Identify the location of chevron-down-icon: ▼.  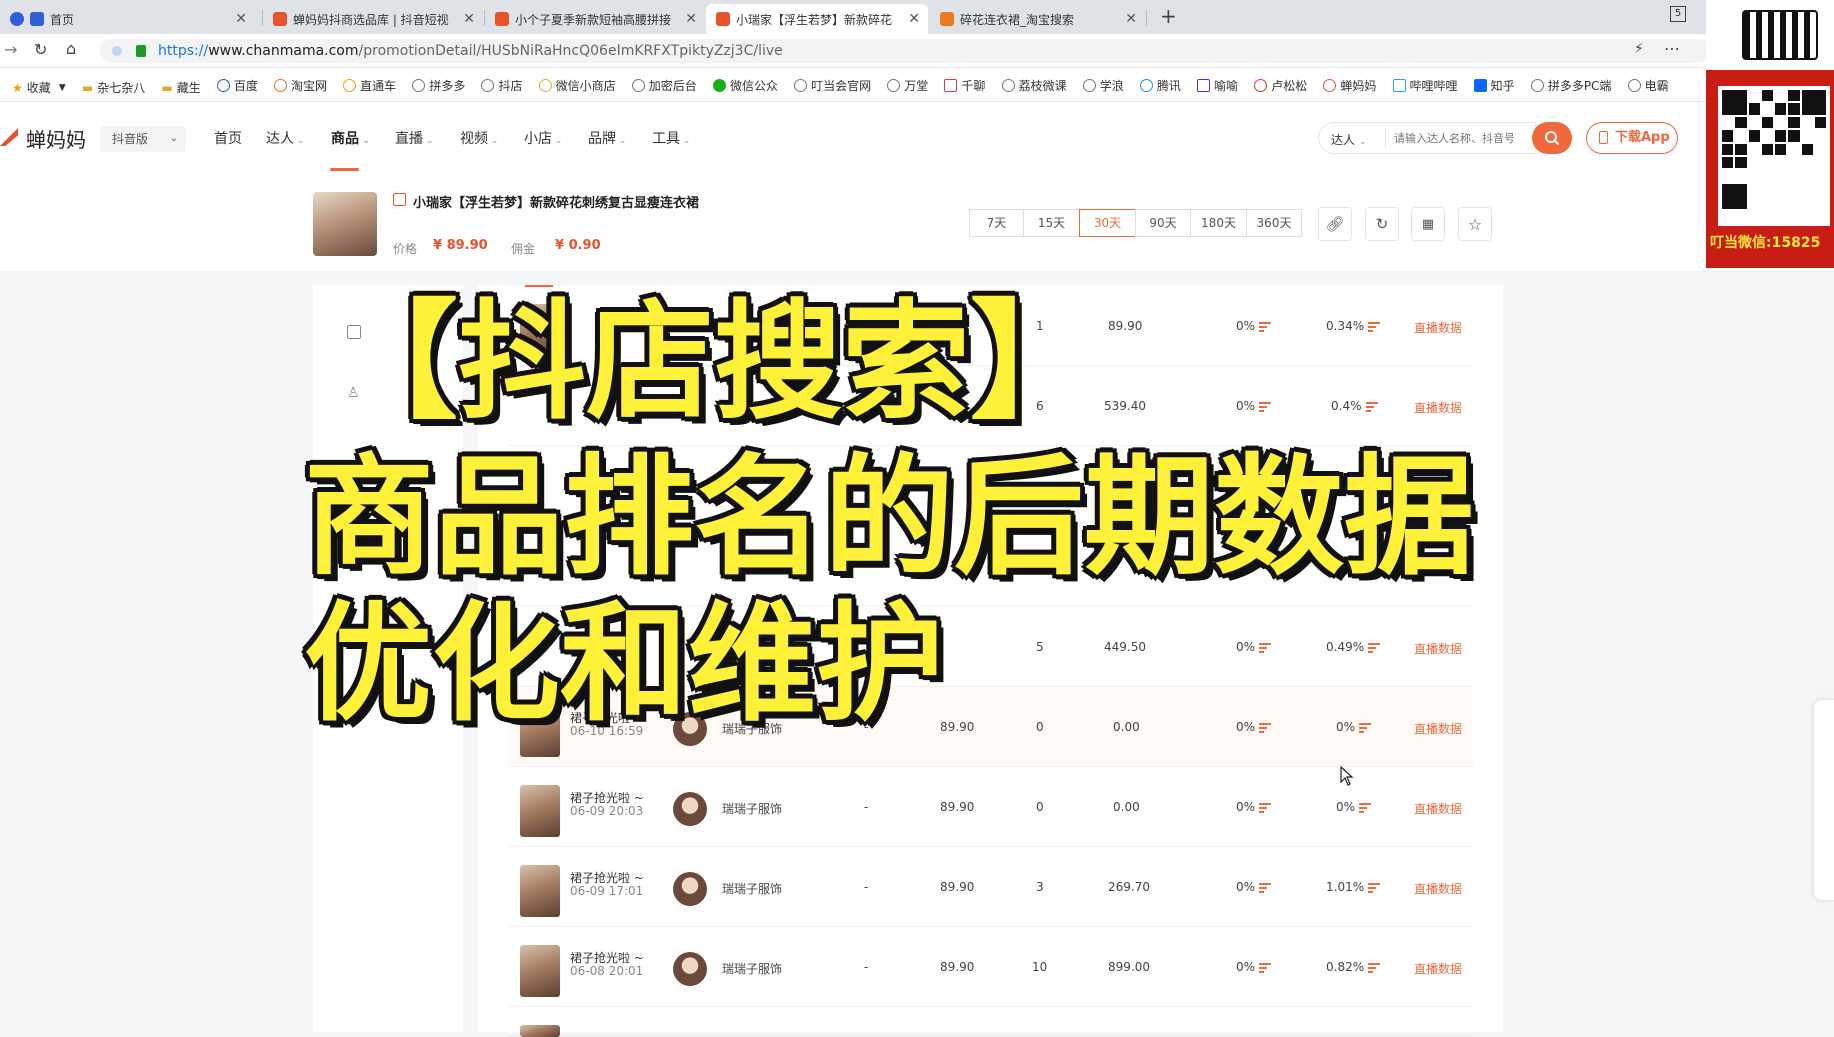
(62, 87).